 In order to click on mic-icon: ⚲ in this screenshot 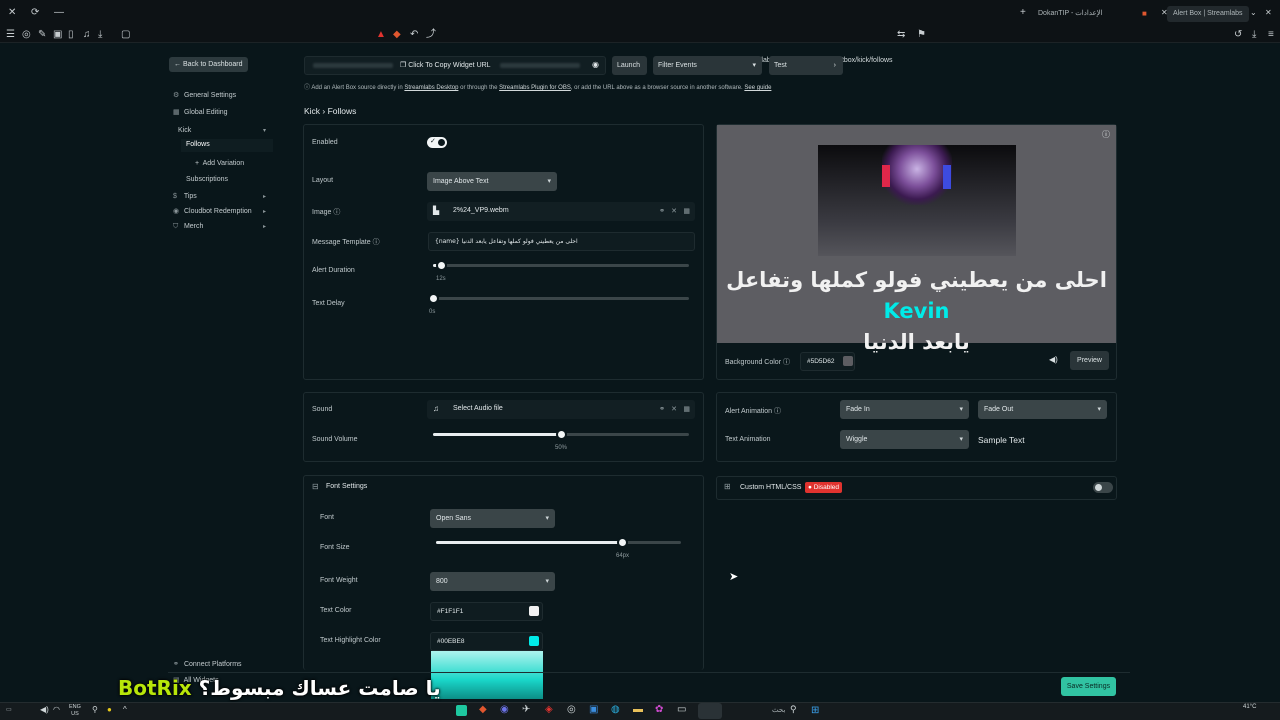, I will do `click(95, 709)`.